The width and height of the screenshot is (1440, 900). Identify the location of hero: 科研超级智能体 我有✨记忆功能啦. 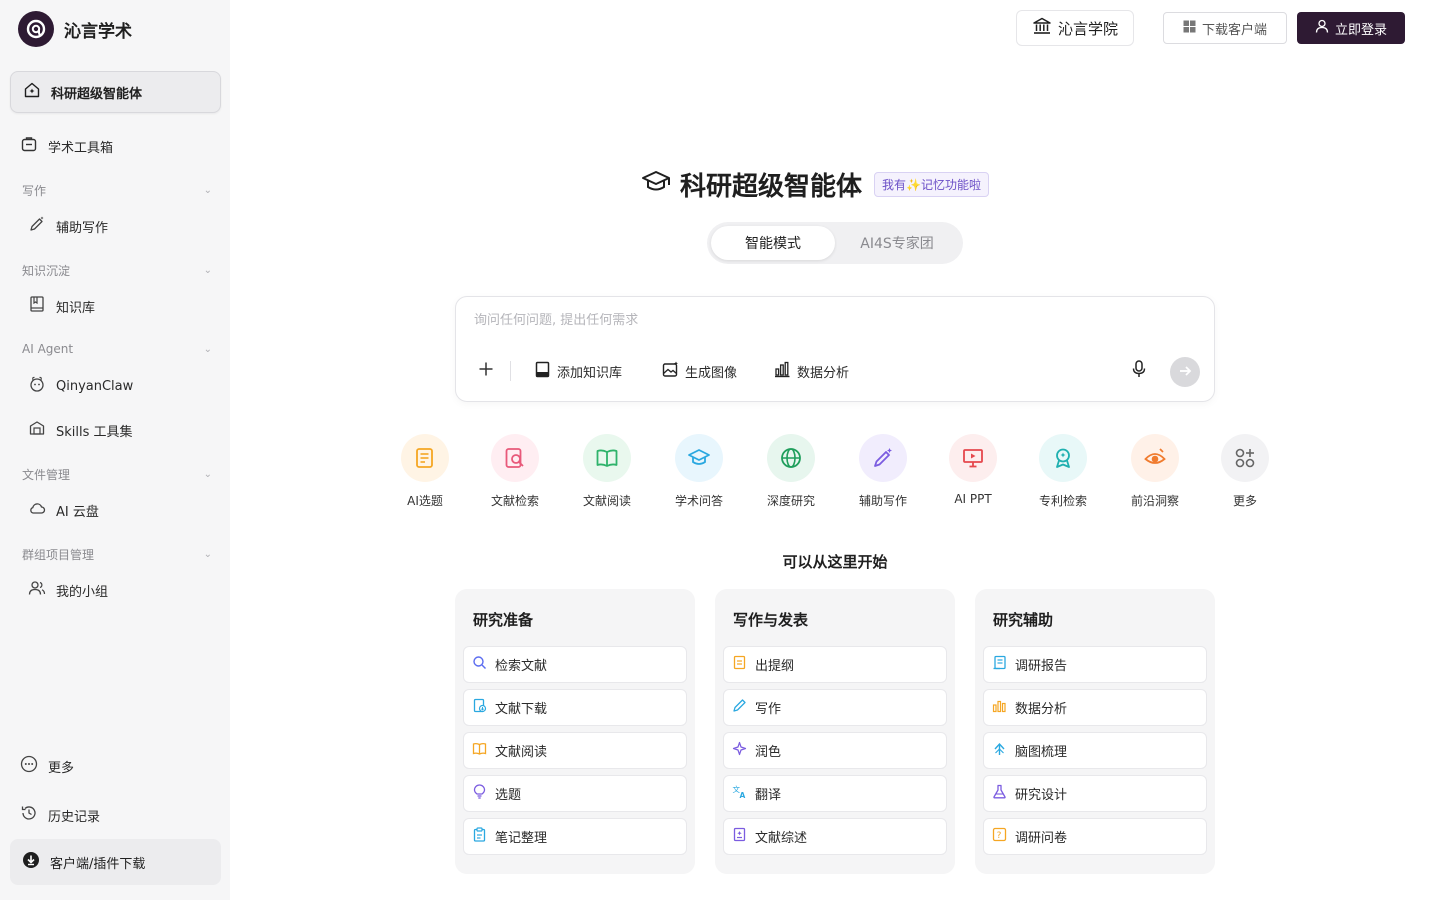
(814, 184).